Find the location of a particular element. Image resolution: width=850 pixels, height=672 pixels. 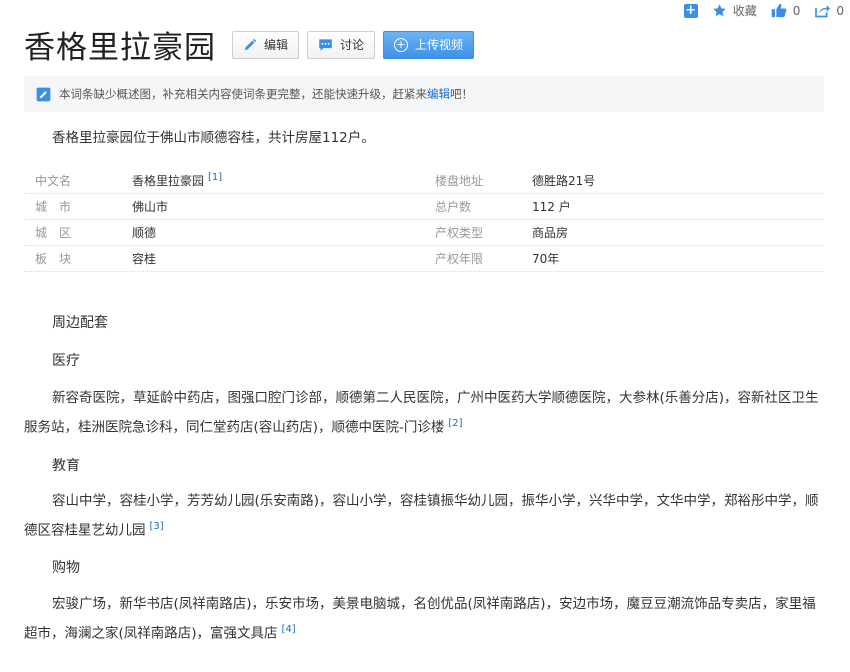

citation-link: [2] is located at coordinates (455, 423).